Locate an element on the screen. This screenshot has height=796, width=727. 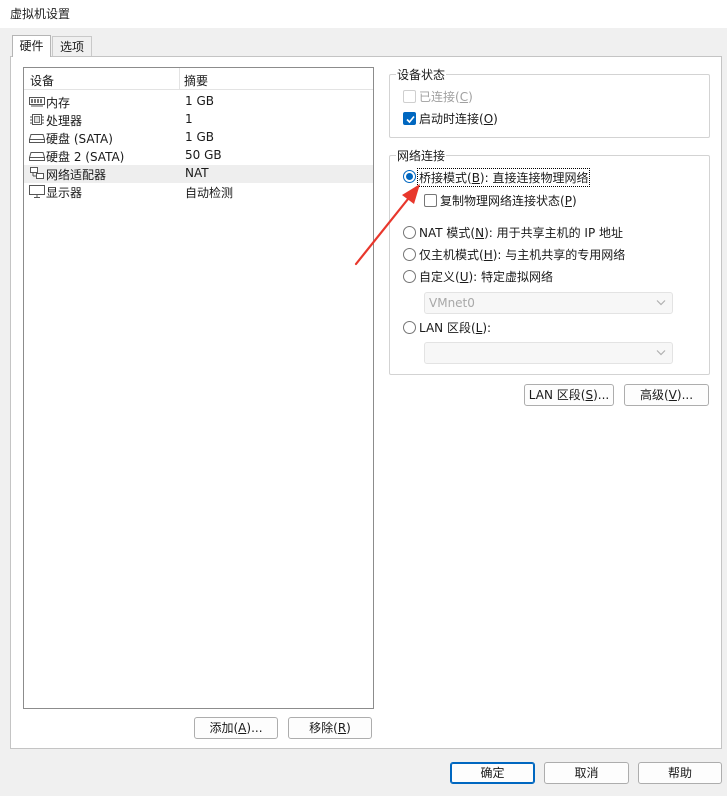
device-summary: 自动检测 is located at coordinates (209, 192).